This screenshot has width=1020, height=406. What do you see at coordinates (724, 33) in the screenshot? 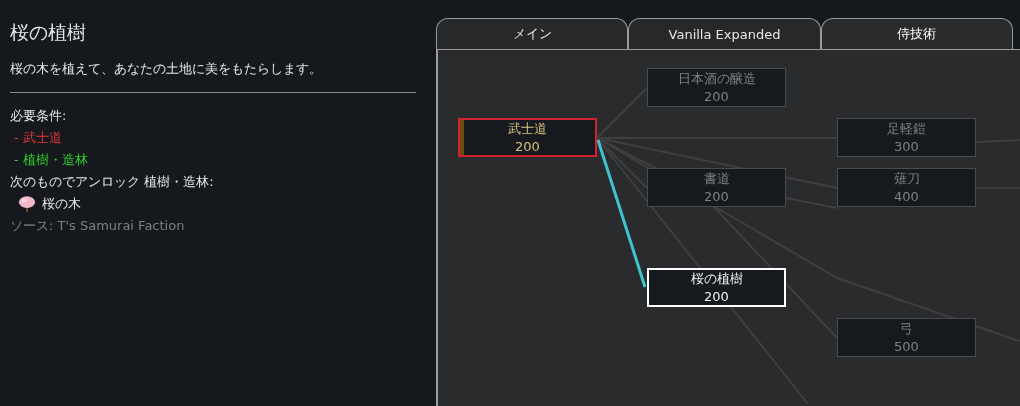
I see `tab: Vanilla Expanded` at bounding box center [724, 33].